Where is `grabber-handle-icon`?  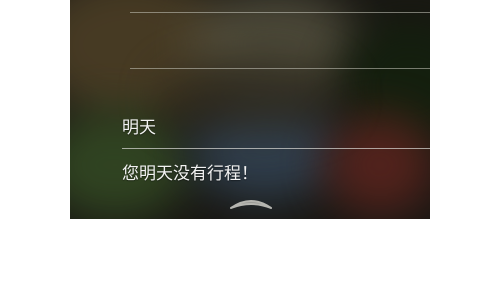 grabber-handle-icon is located at coordinates (251, 204).